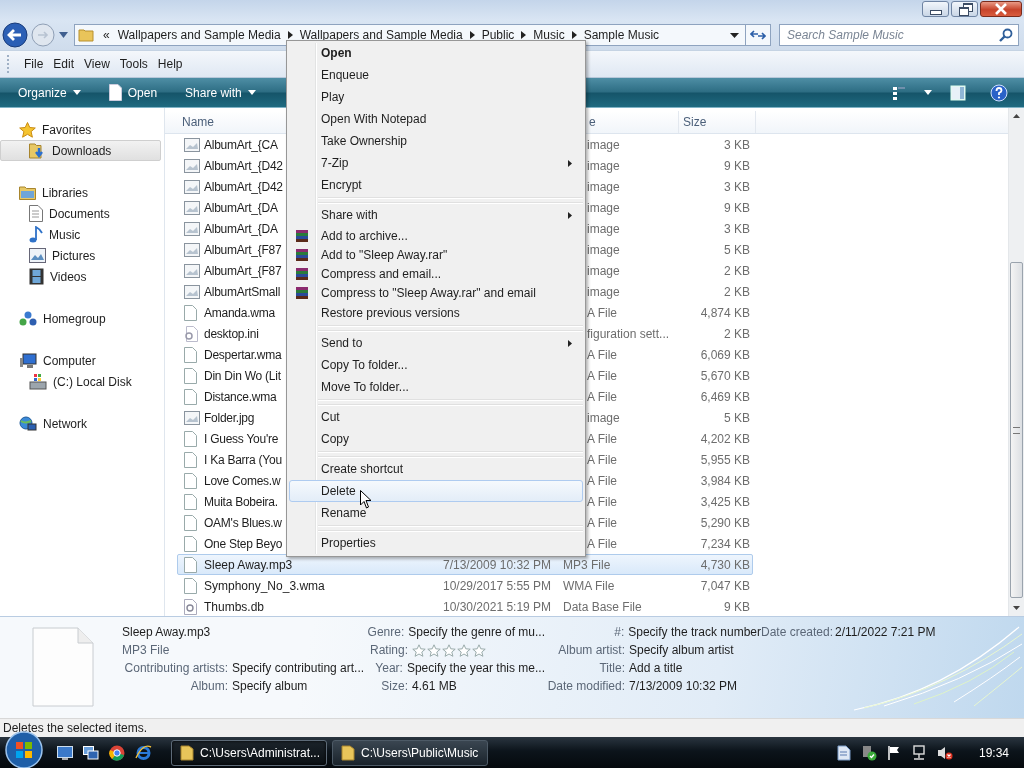 The height and width of the screenshot is (768, 1024). Describe the element at coordinates (619, 632) in the screenshot. I see `property-label: #:` at that location.